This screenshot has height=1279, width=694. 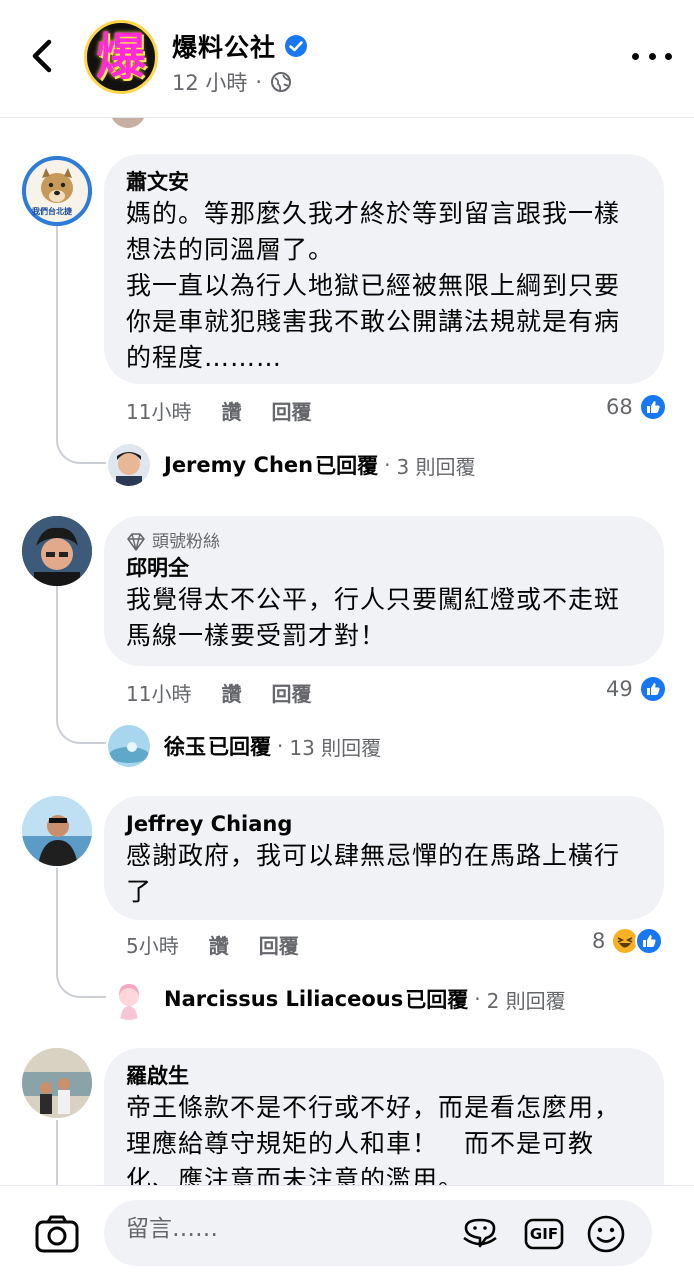 I want to click on reaction-count: 49, so click(x=619, y=689).